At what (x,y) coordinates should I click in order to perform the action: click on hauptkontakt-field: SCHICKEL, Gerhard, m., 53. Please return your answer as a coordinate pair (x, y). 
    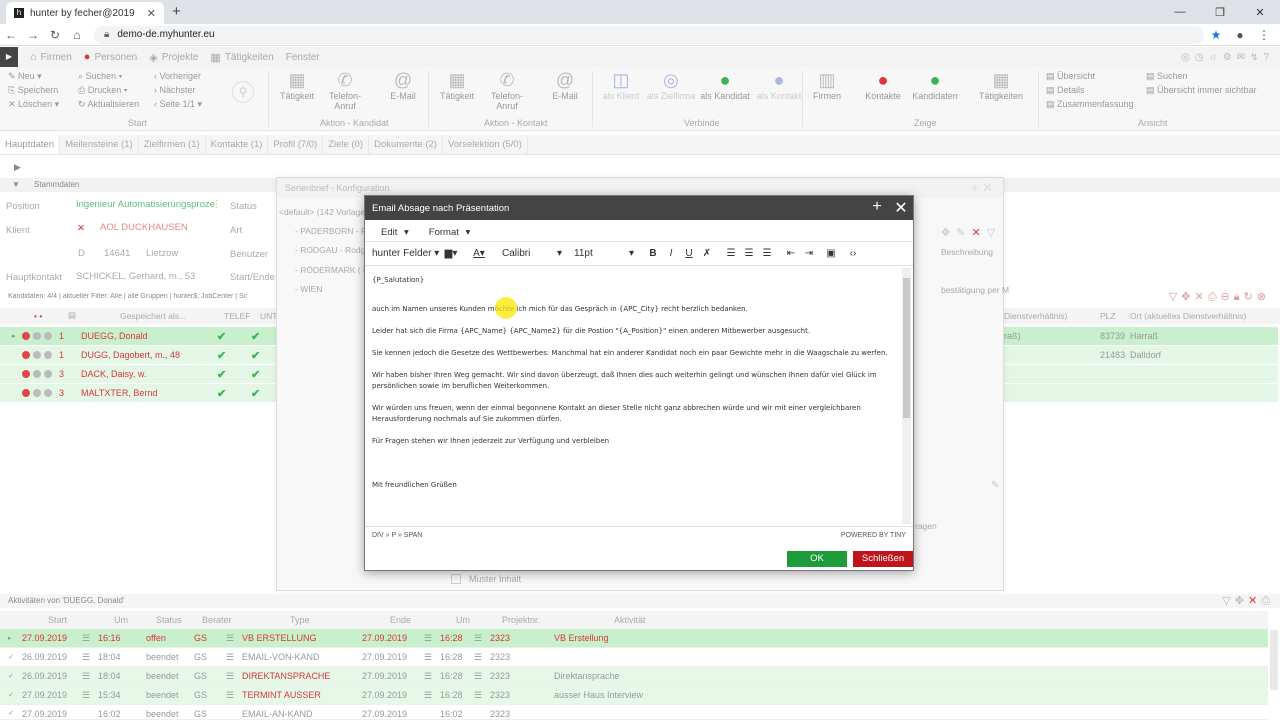
    Looking at the image, I should click on (135, 276).